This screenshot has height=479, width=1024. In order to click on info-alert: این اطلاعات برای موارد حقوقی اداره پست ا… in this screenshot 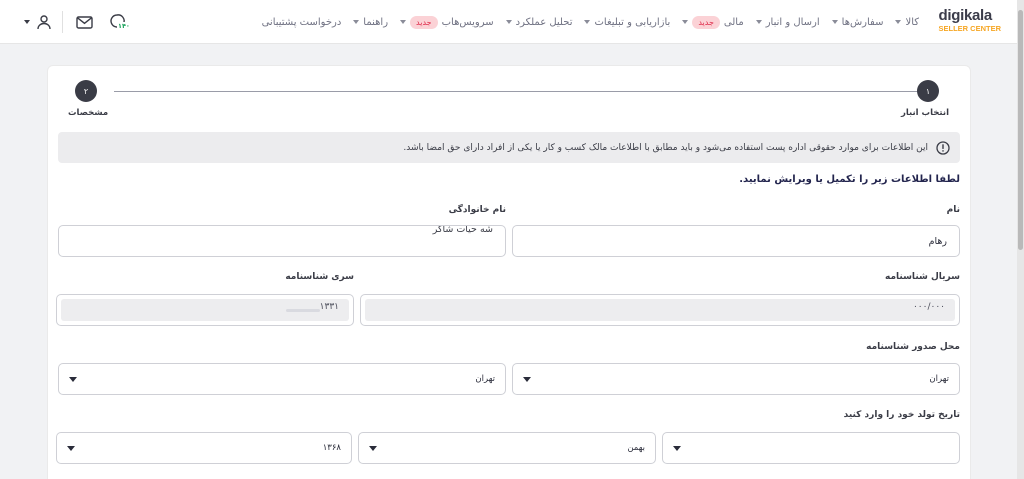, I will do `click(509, 147)`.